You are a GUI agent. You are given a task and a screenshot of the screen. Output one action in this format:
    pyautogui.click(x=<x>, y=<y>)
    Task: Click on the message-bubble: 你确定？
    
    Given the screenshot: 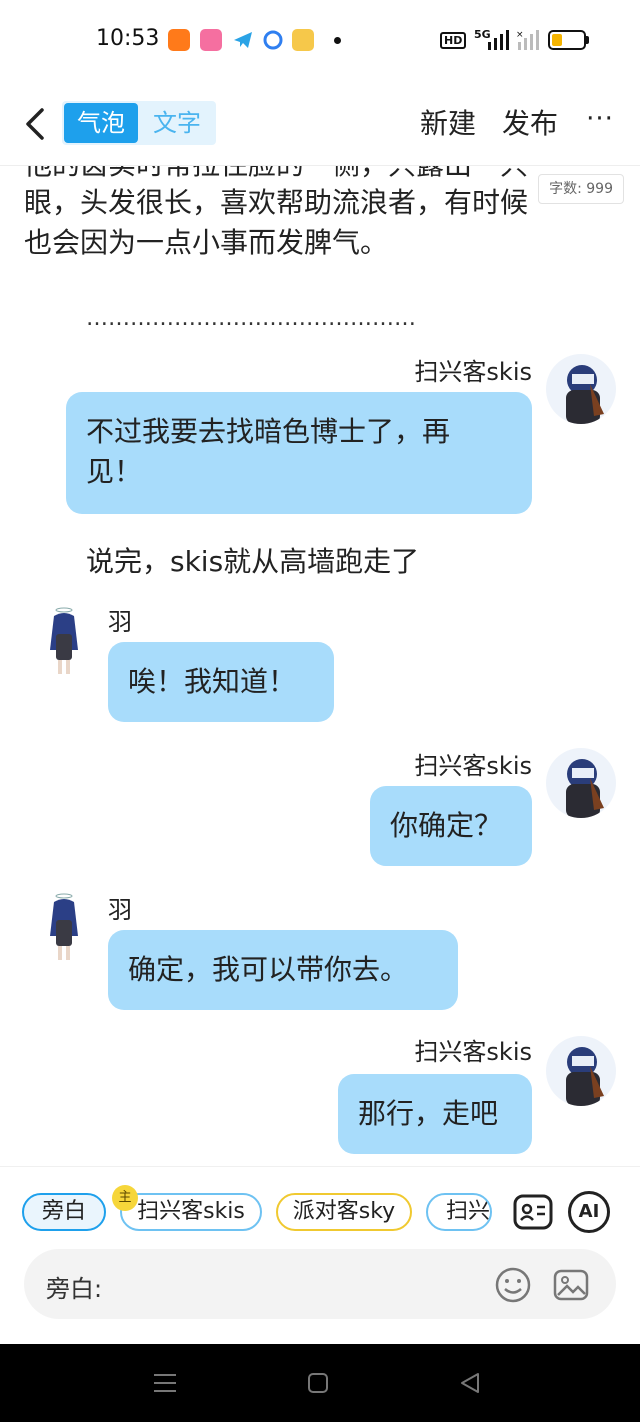 What is the action you would take?
    pyautogui.click(x=451, y=826)
    